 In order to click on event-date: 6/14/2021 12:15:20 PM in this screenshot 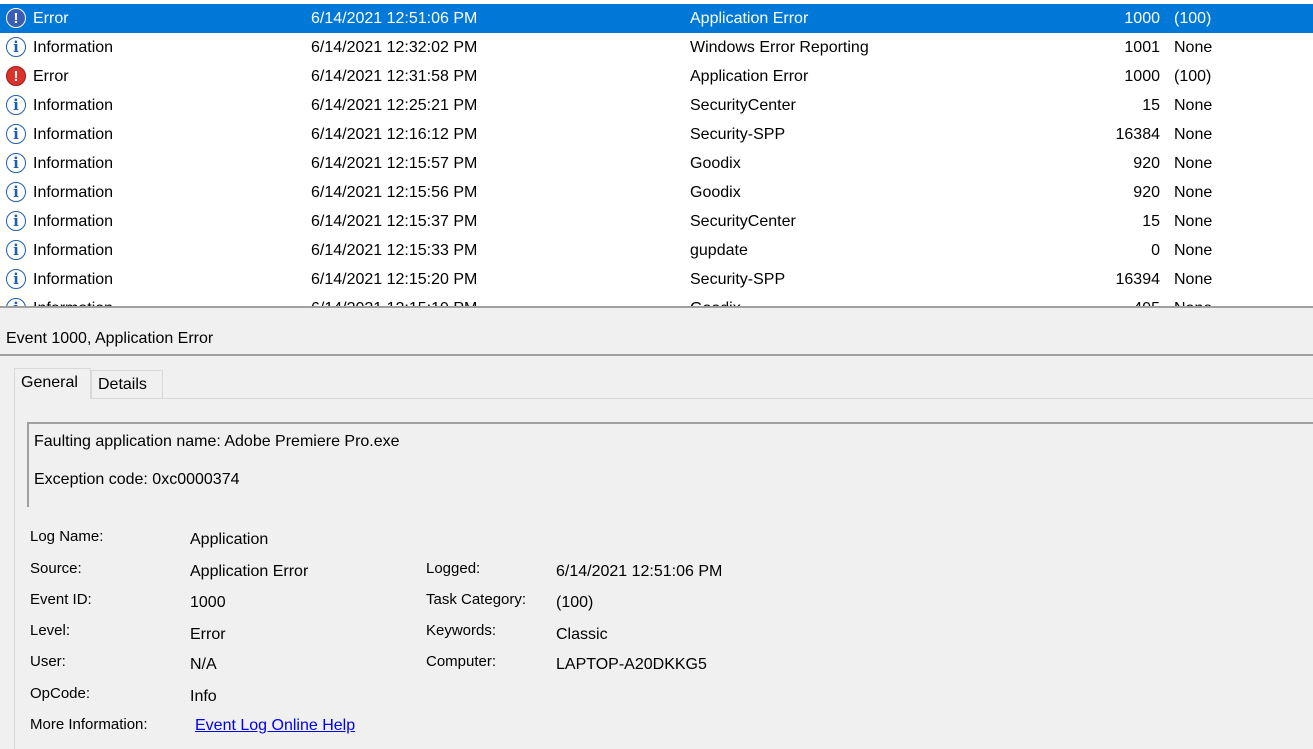, I will do `click(394, 279)`.